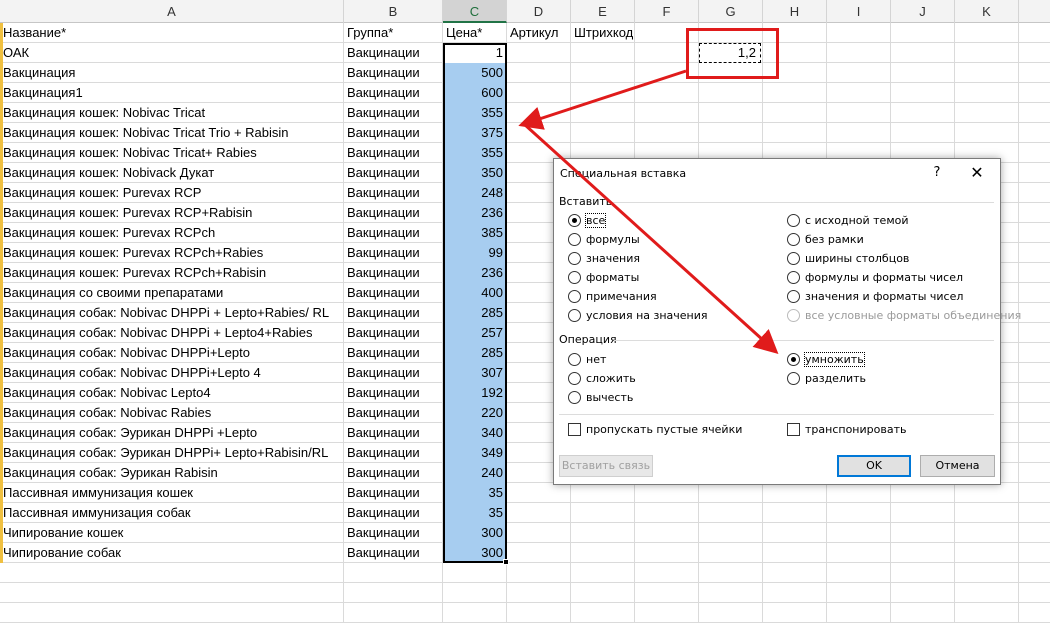  What do you see at coordinates (1034, 11) in the screenshot?
I see `col-header-l` at bounding box center [1034, 11].